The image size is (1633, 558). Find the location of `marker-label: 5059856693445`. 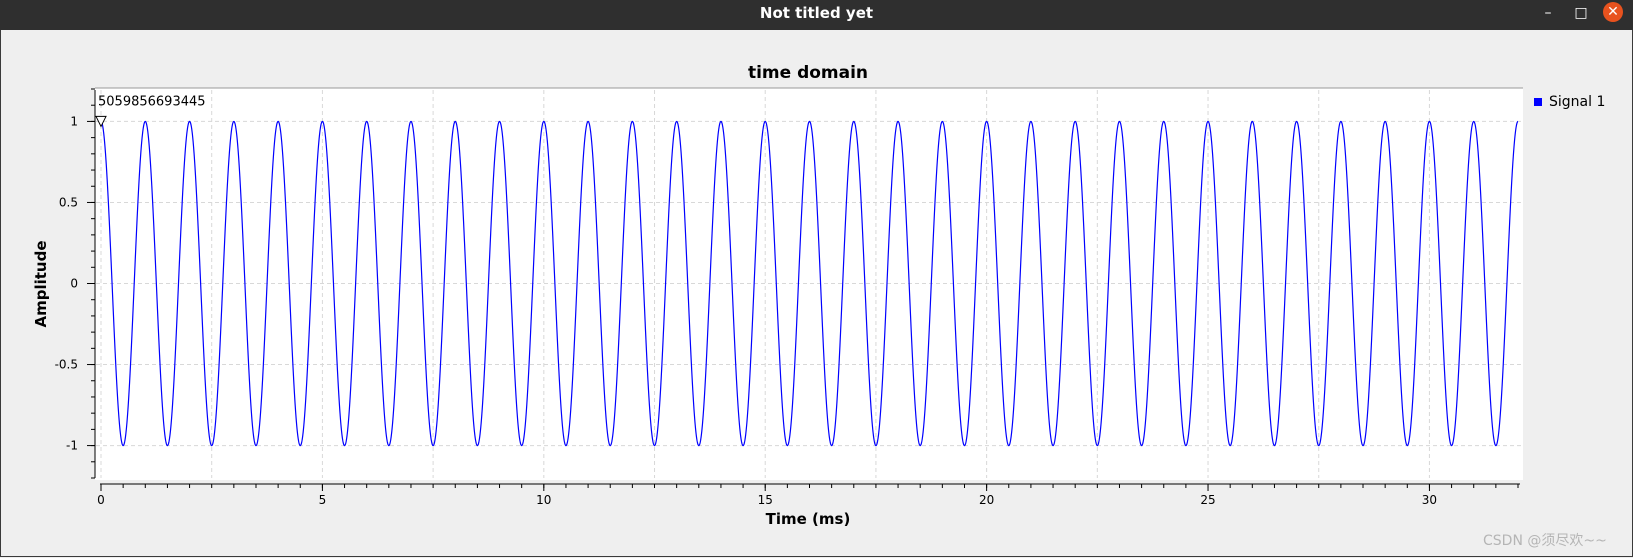

marker-label: 5059856693445 is located at coordinates (152, 101).